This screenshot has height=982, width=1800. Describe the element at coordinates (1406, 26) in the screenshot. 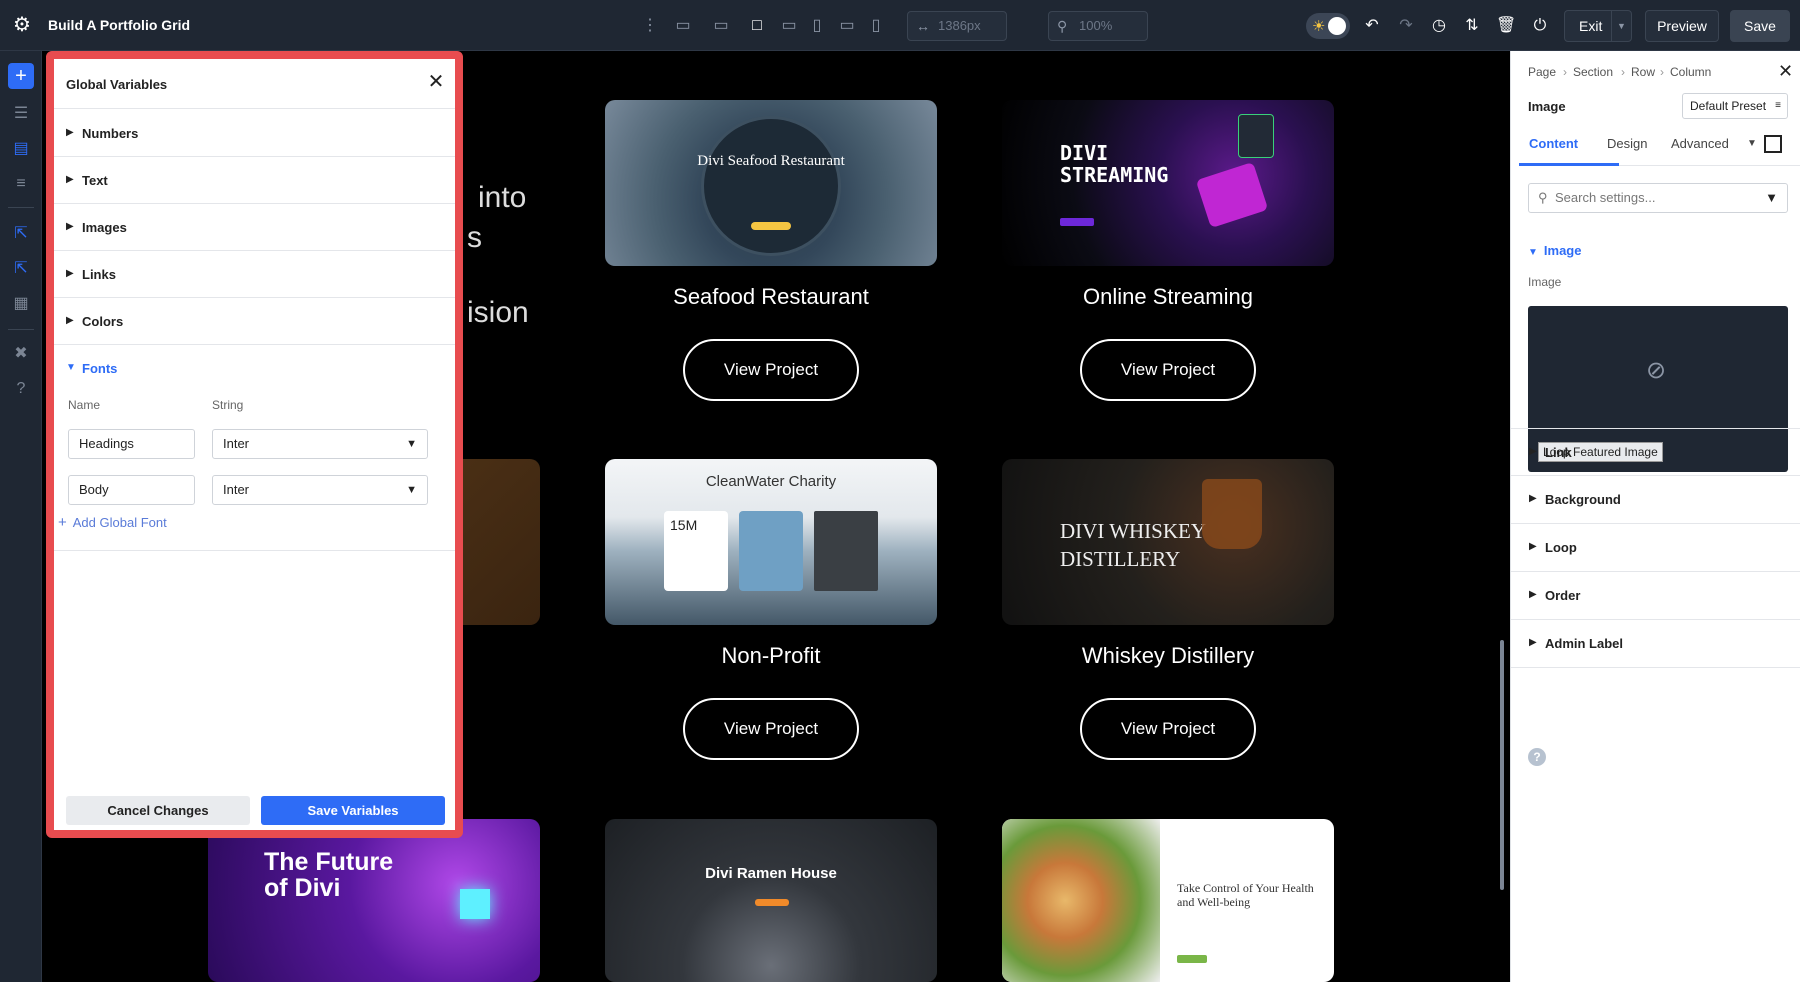

I see `redo-icon: ↷` at that location.